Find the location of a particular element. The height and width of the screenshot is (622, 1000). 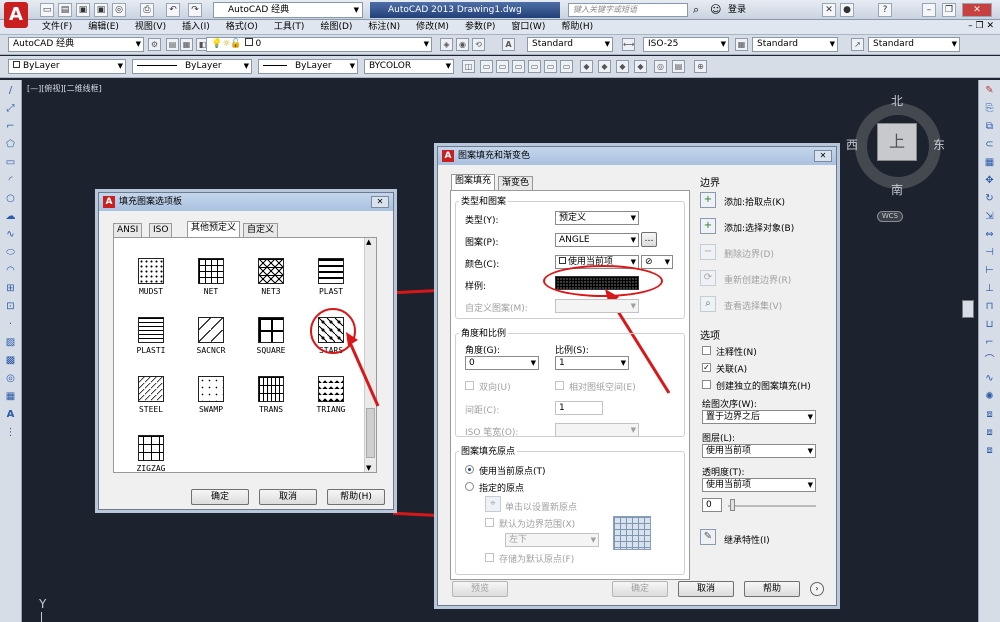

pattern-triang is located at coordinates (331, 389).